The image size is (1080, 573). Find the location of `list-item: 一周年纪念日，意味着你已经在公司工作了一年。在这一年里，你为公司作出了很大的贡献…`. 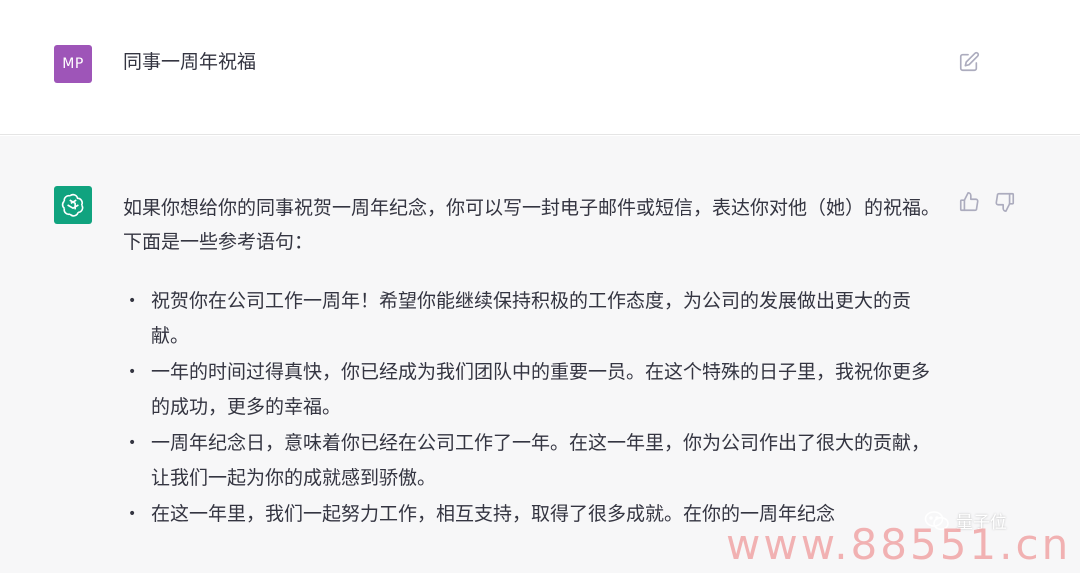

list-item: 一周年纪念日，意味着你已经在公司工作了一年。在这一年里，你为公司作出了很大的贡献… is located at coordinates (535, 461).